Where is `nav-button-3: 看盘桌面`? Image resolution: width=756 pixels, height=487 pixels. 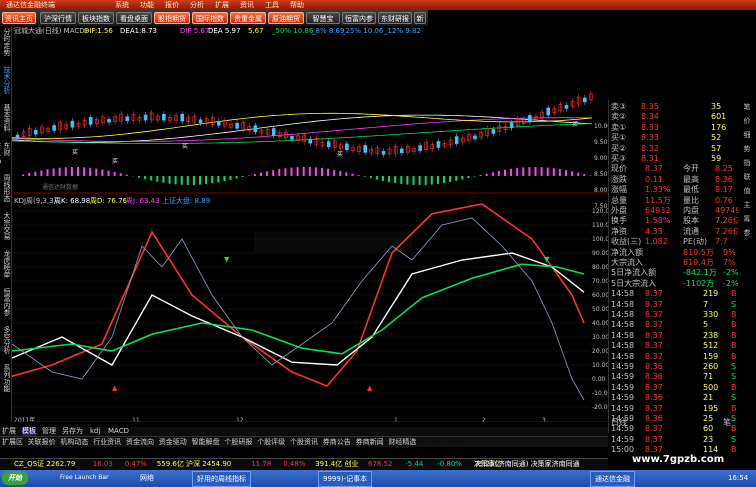 nav-button-3: 看盘桌面 is located at coordinates (134, 18).